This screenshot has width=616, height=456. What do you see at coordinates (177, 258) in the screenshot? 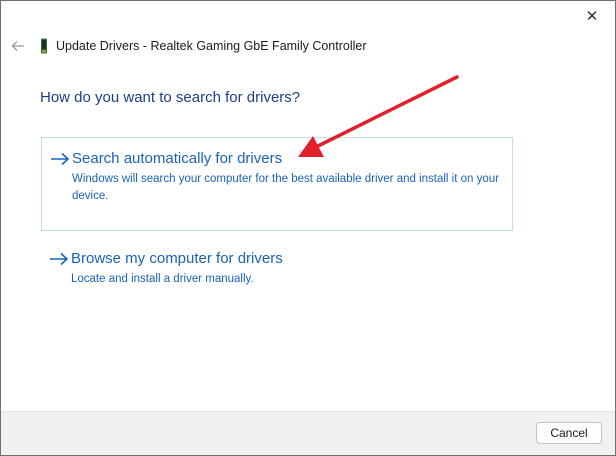
I see `option-title: Browse my computer for drivers` at bounding box center [177, 258].